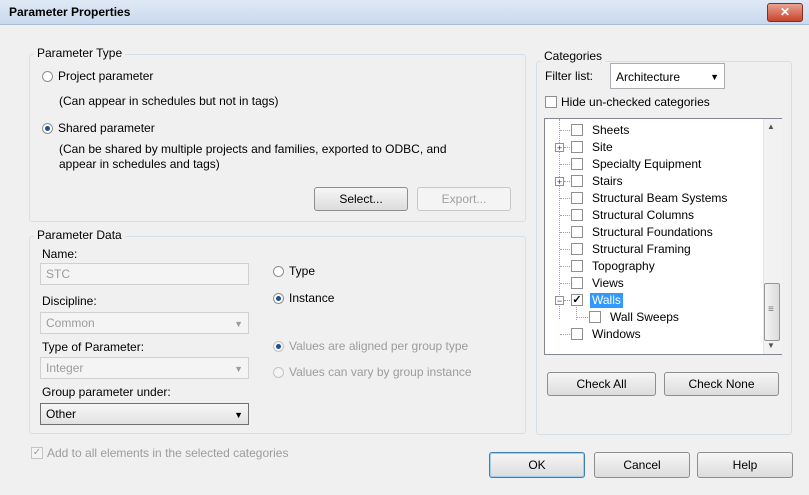 This screenshot has height=495, width=809. Describe the element at coordinates (771, 126) in the screenshot. I see `scroll-up-icon: ▲` at that location.